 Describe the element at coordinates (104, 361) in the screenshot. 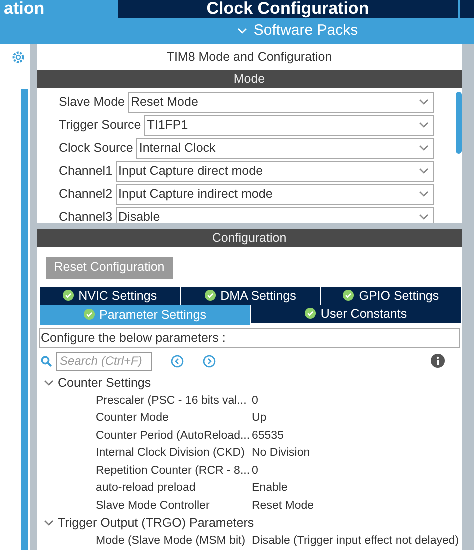

I see `search-field: Search (Ctrl+F)` at that location.